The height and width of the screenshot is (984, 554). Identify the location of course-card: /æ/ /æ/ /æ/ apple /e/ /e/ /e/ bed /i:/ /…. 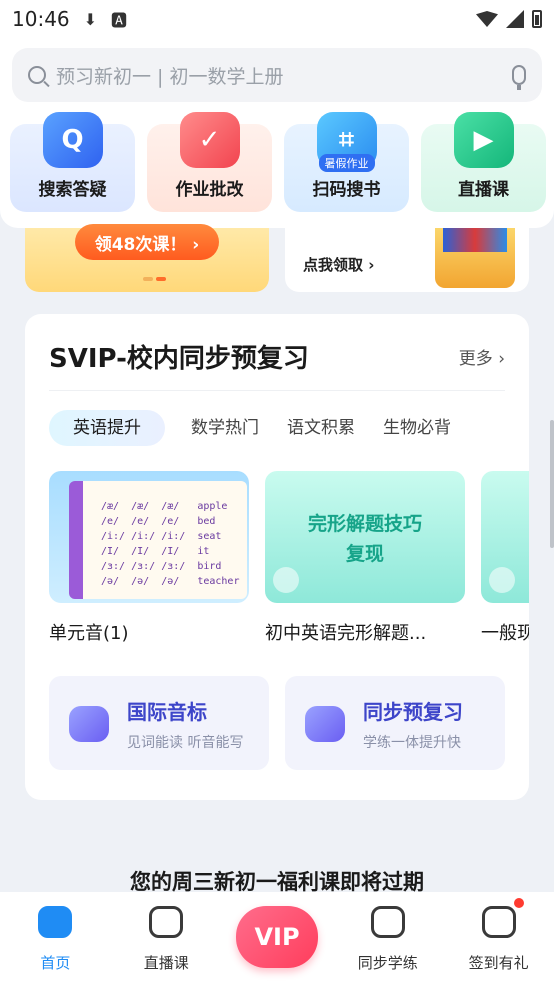
(149, 558).